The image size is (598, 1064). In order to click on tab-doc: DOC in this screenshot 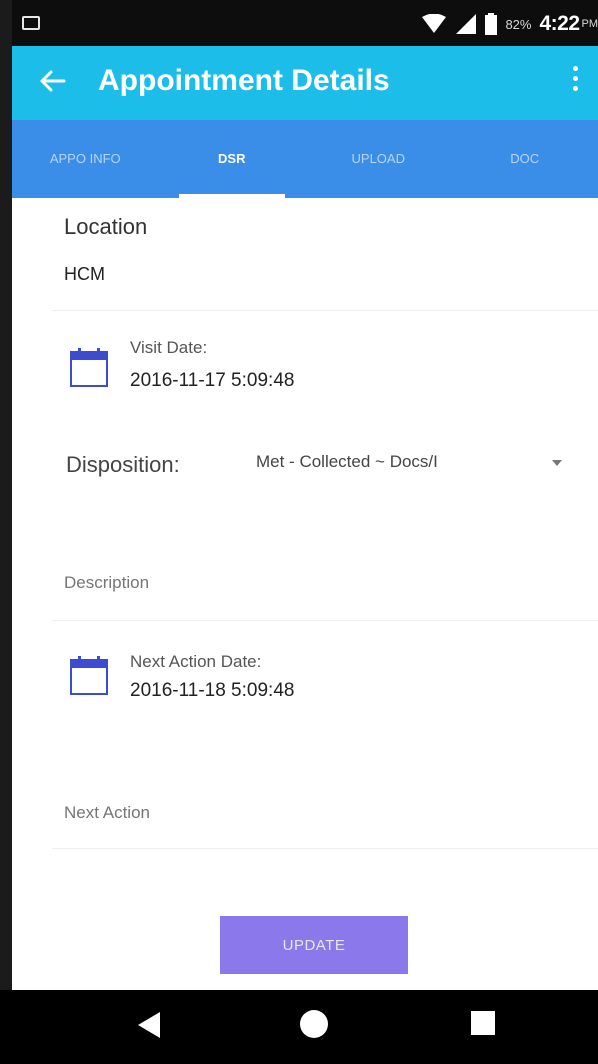, I will do `click(525, 159)`.